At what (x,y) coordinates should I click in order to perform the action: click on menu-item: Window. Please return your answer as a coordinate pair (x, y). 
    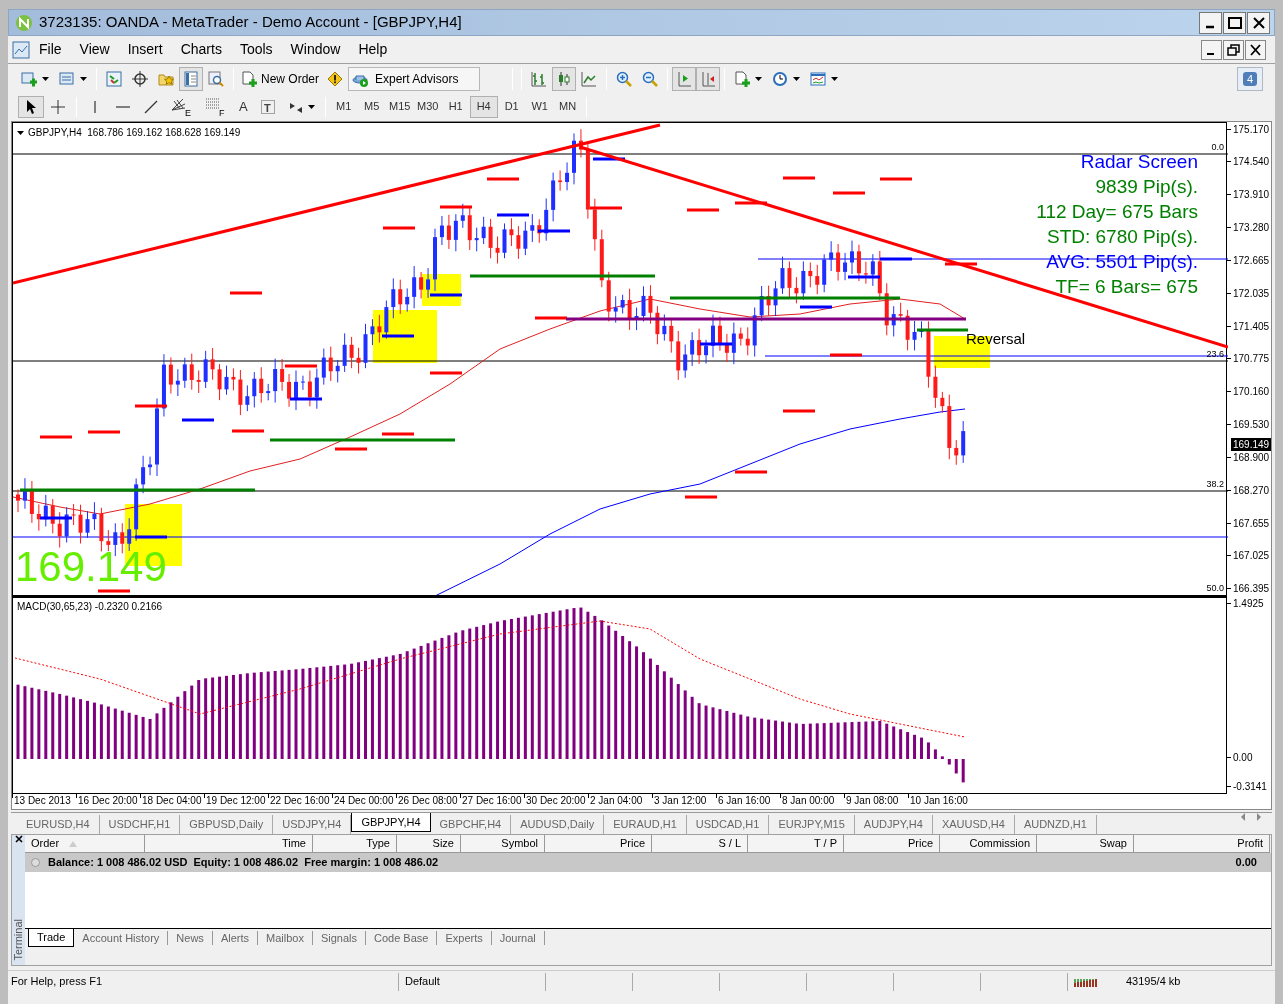
    Looking at the image, I should click on (315, 49).